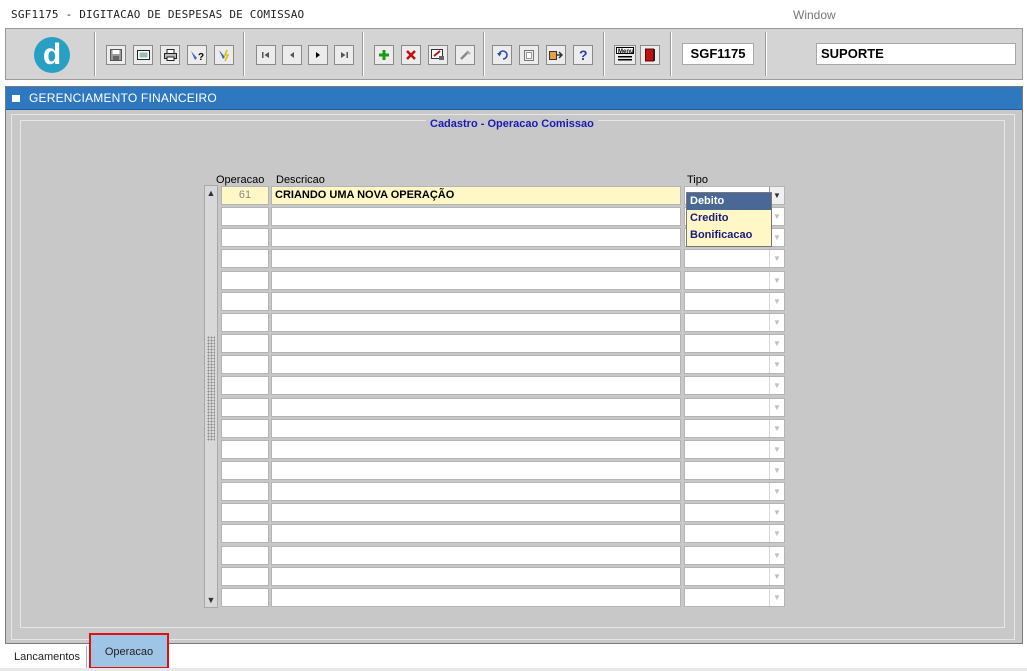 The width and height of the screenshot is (1027, 671). Describe the element at coordinates (318, 55) in the screenshot. I see `next-record-icon` at that location.